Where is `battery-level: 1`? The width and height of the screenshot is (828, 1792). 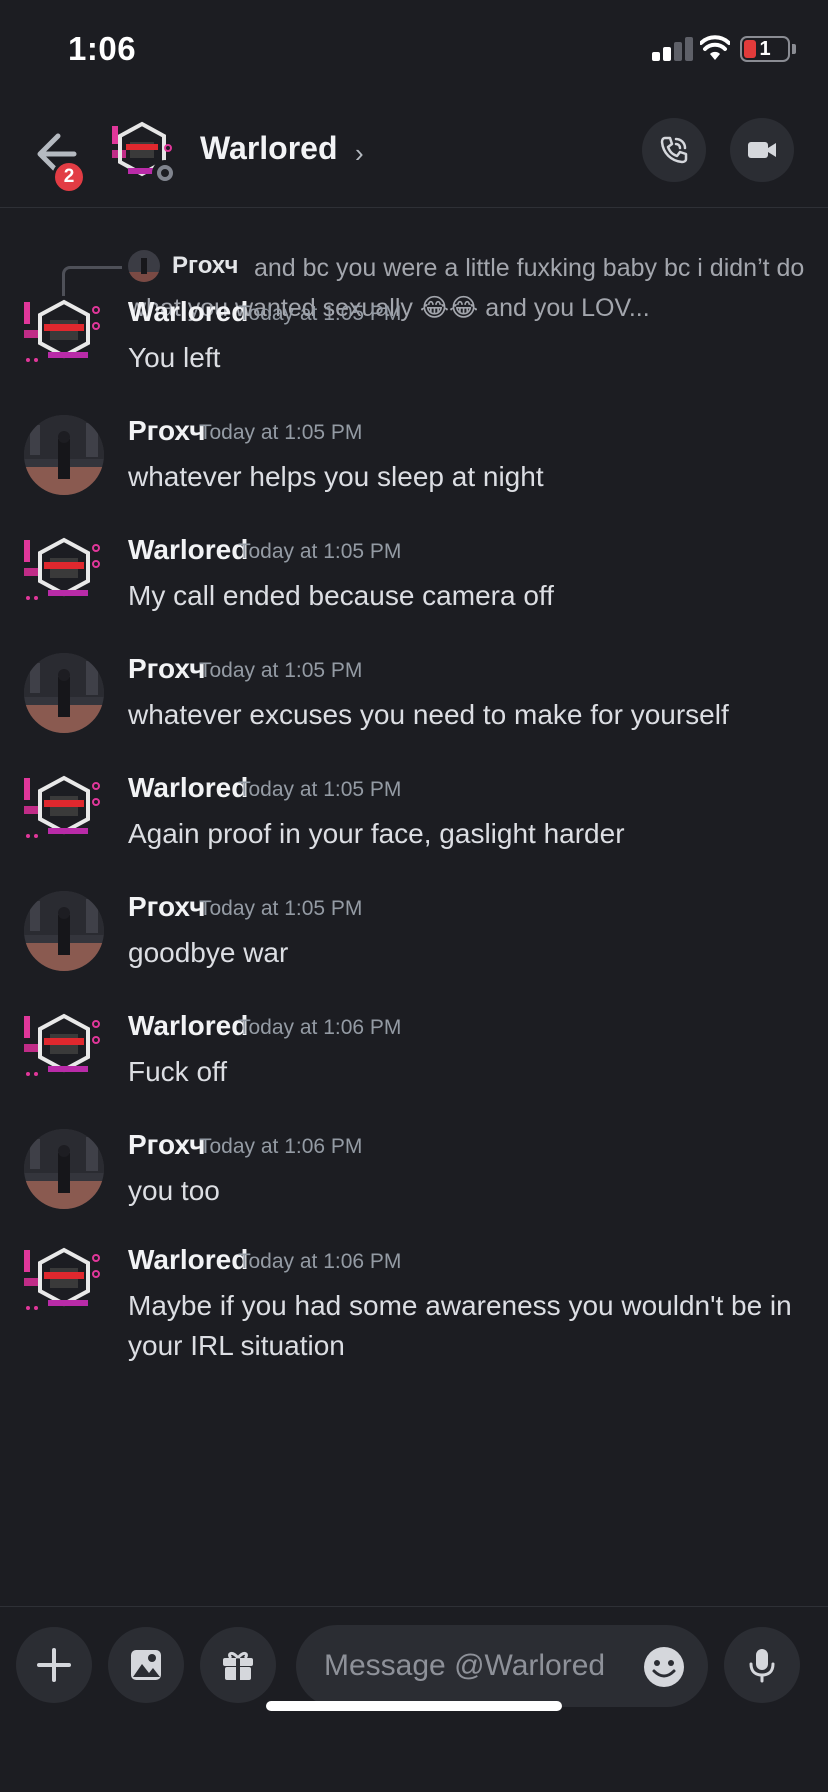 battery-level: 1 is located at coordinates (765, 49).